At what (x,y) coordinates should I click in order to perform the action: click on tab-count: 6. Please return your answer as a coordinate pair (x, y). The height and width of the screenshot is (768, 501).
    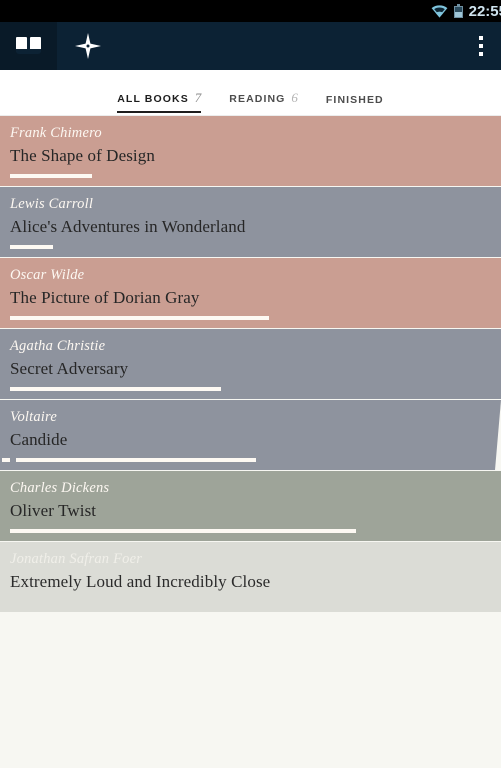
    Looking at the image, I should click on (294, 97).